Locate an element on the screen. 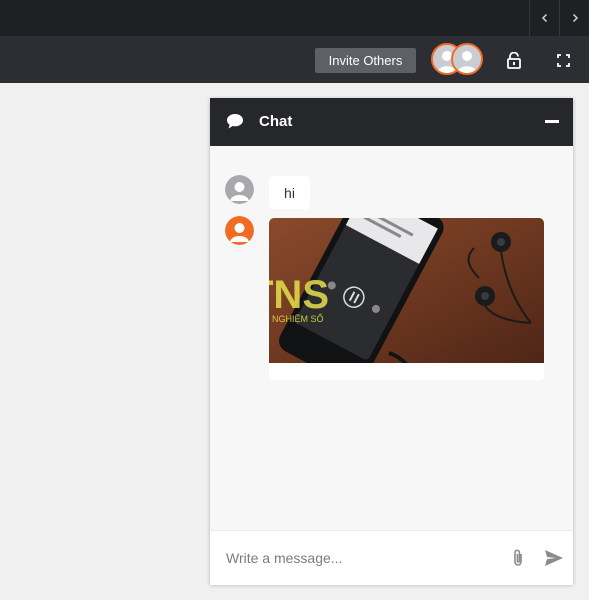 The width and height of the screenshot is (589, 600). invite-others-button: Invite Others is located at coordinates (365, 60).